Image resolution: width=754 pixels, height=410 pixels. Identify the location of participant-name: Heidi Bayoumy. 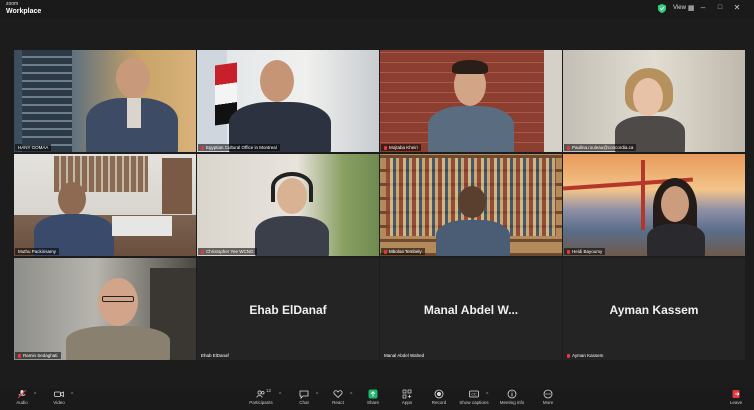
(585, 251).